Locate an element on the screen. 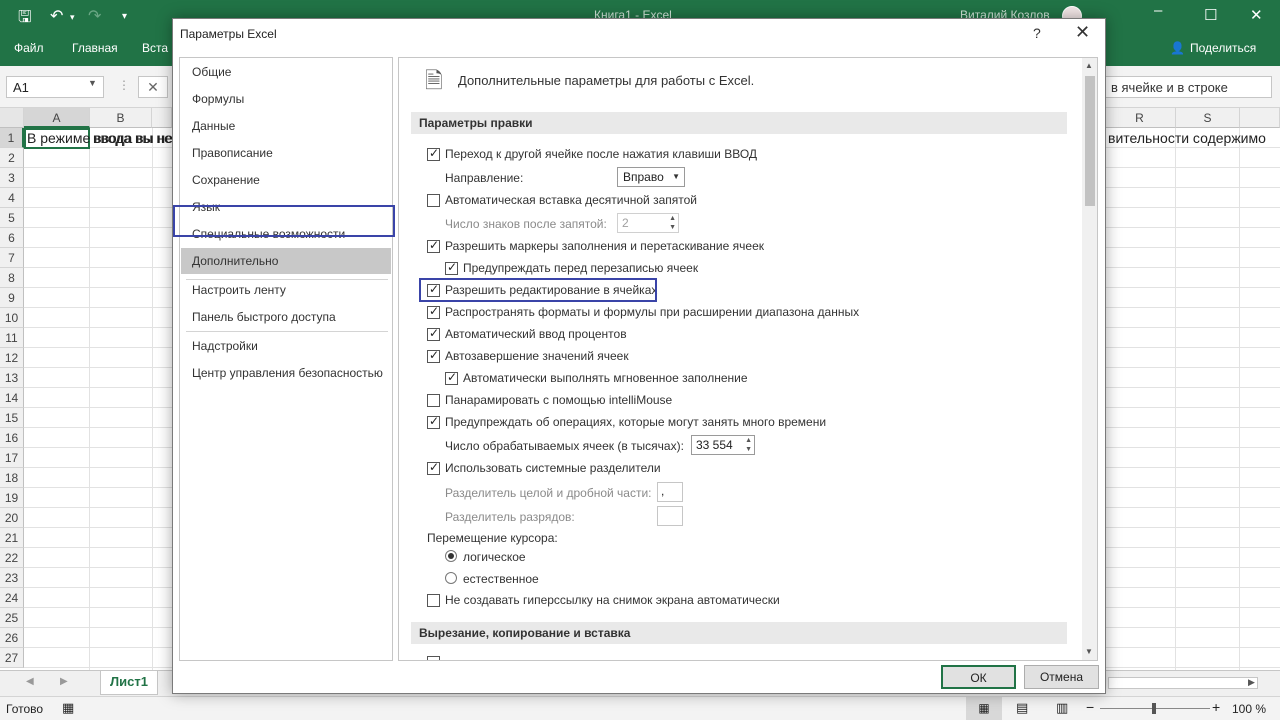 Image resolution: width=1280 pixels, height=720 pixels. close-icon: ✕ is located at coordinates (1082, 32).